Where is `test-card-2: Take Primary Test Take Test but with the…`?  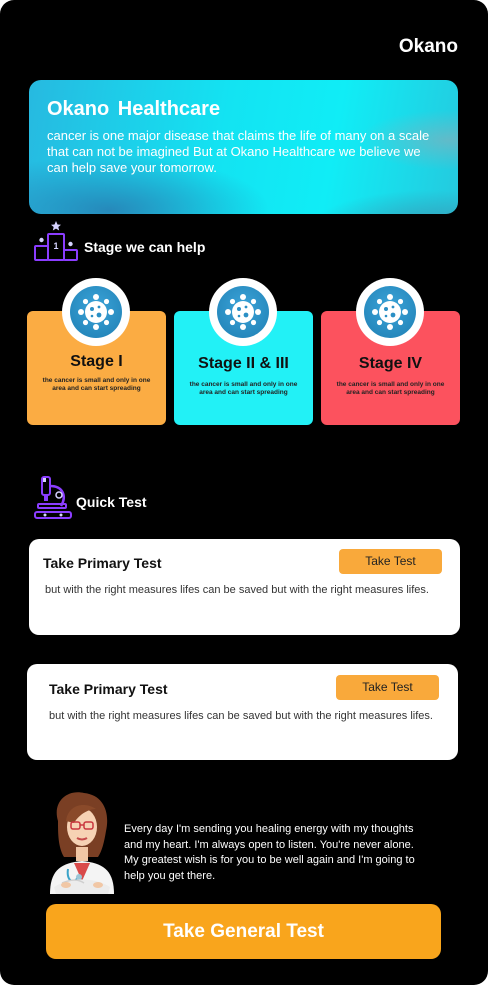 test-card-2: Take Primary Test Take Test but with the… is located at coordinates (242, 712).